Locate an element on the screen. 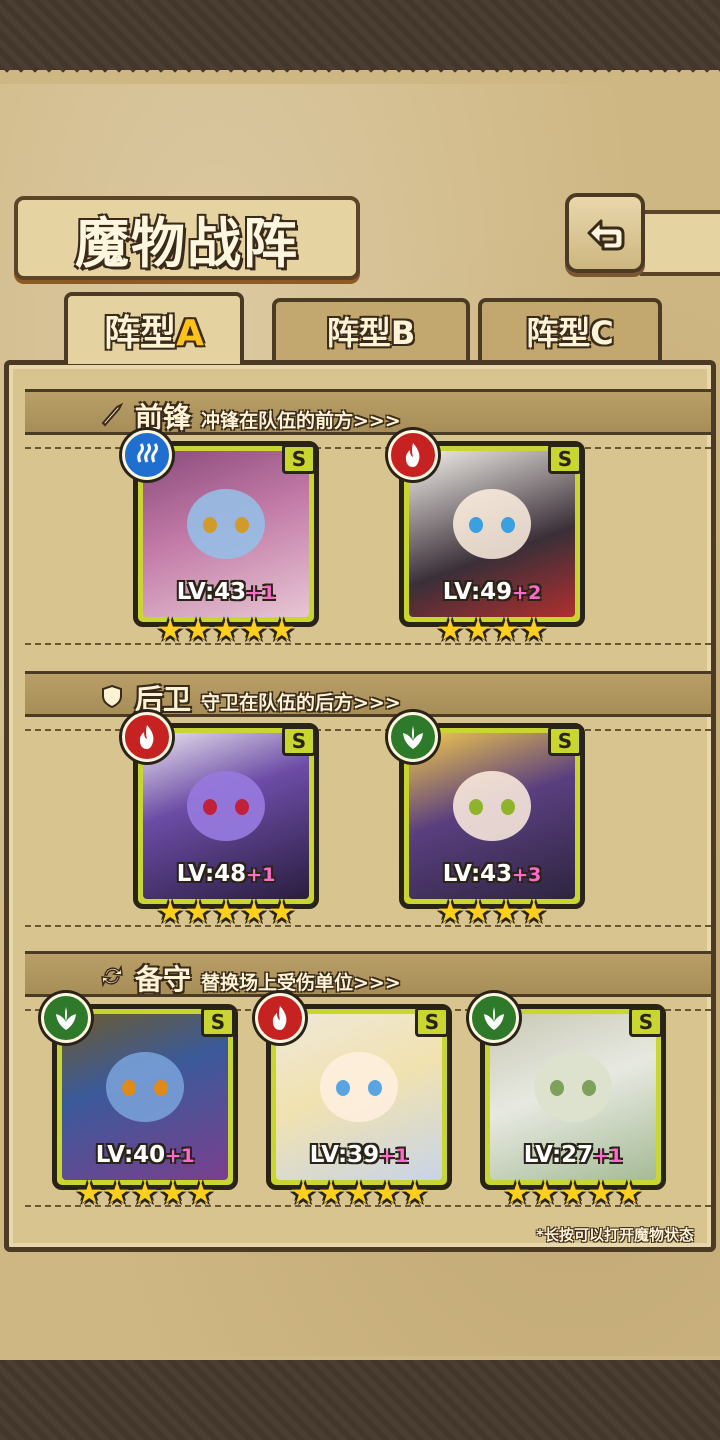 This screenshot has width=720, height=1440. tab-formation-a: 阵型A is located at coordinates (154, 328).